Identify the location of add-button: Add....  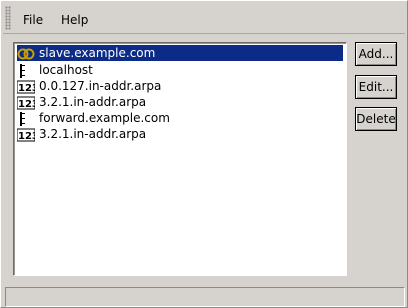
(376, 54).